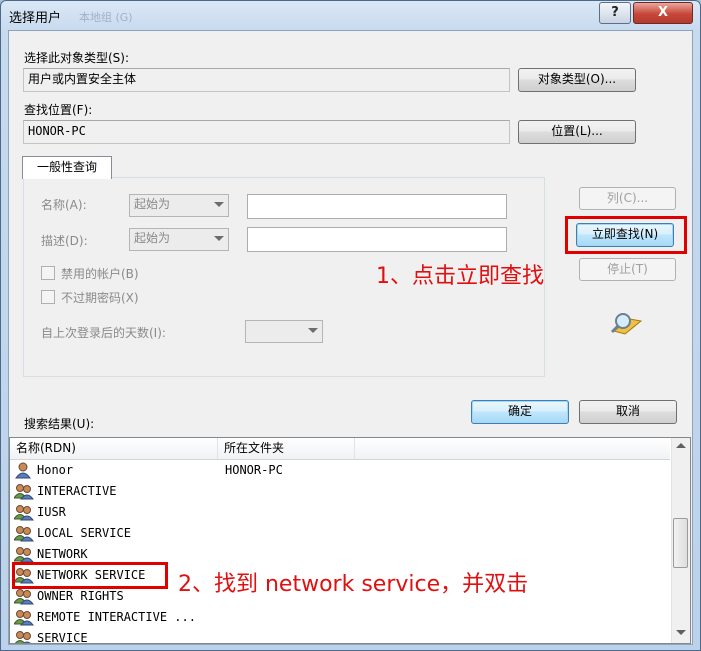 The image size is (701, 651). Describe the element at coordinates (103, 333) in the screenshot. I see `days-since-logon-label: 自上次登录后的天数(I):` at that location.